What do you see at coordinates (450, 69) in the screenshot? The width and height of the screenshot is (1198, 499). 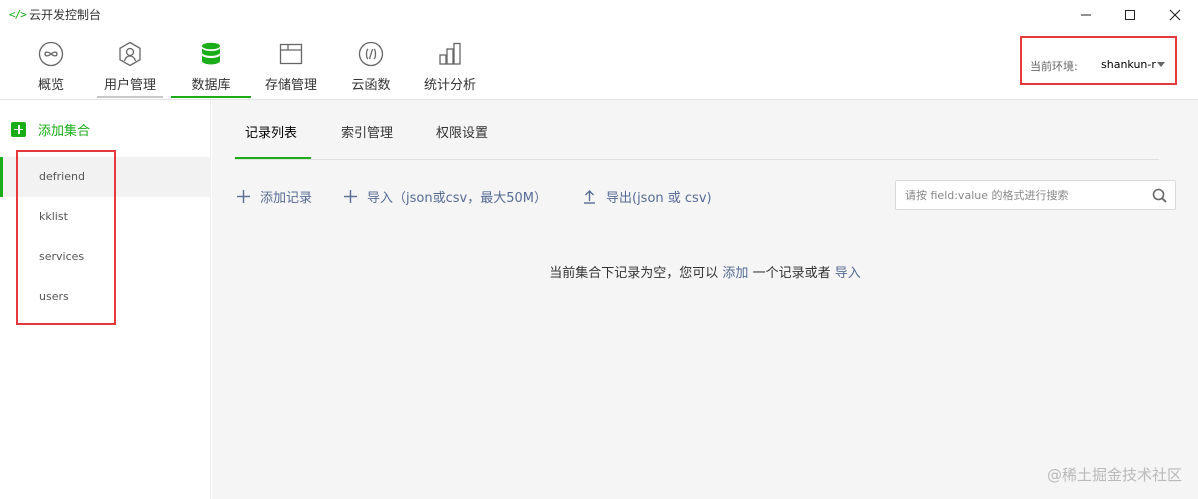 I see `tab-statistics: 统计分析` at bounding box center [450, 69].